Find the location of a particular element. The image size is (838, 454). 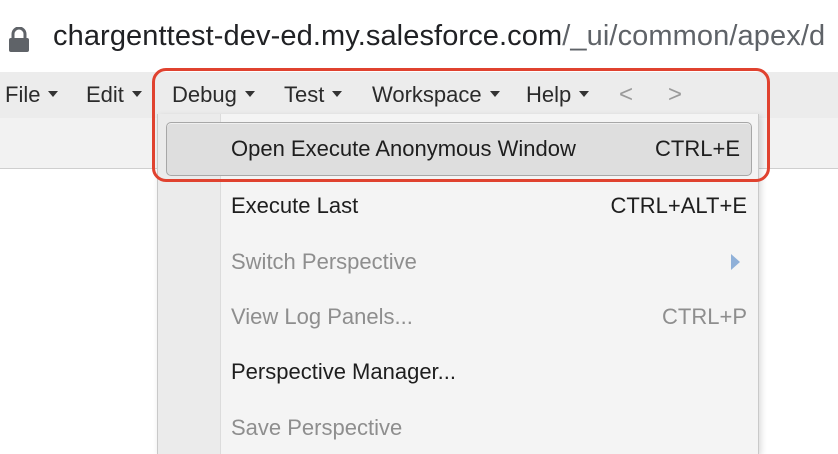

menu-debug-label: Debug is located at coordinates (204, 94).